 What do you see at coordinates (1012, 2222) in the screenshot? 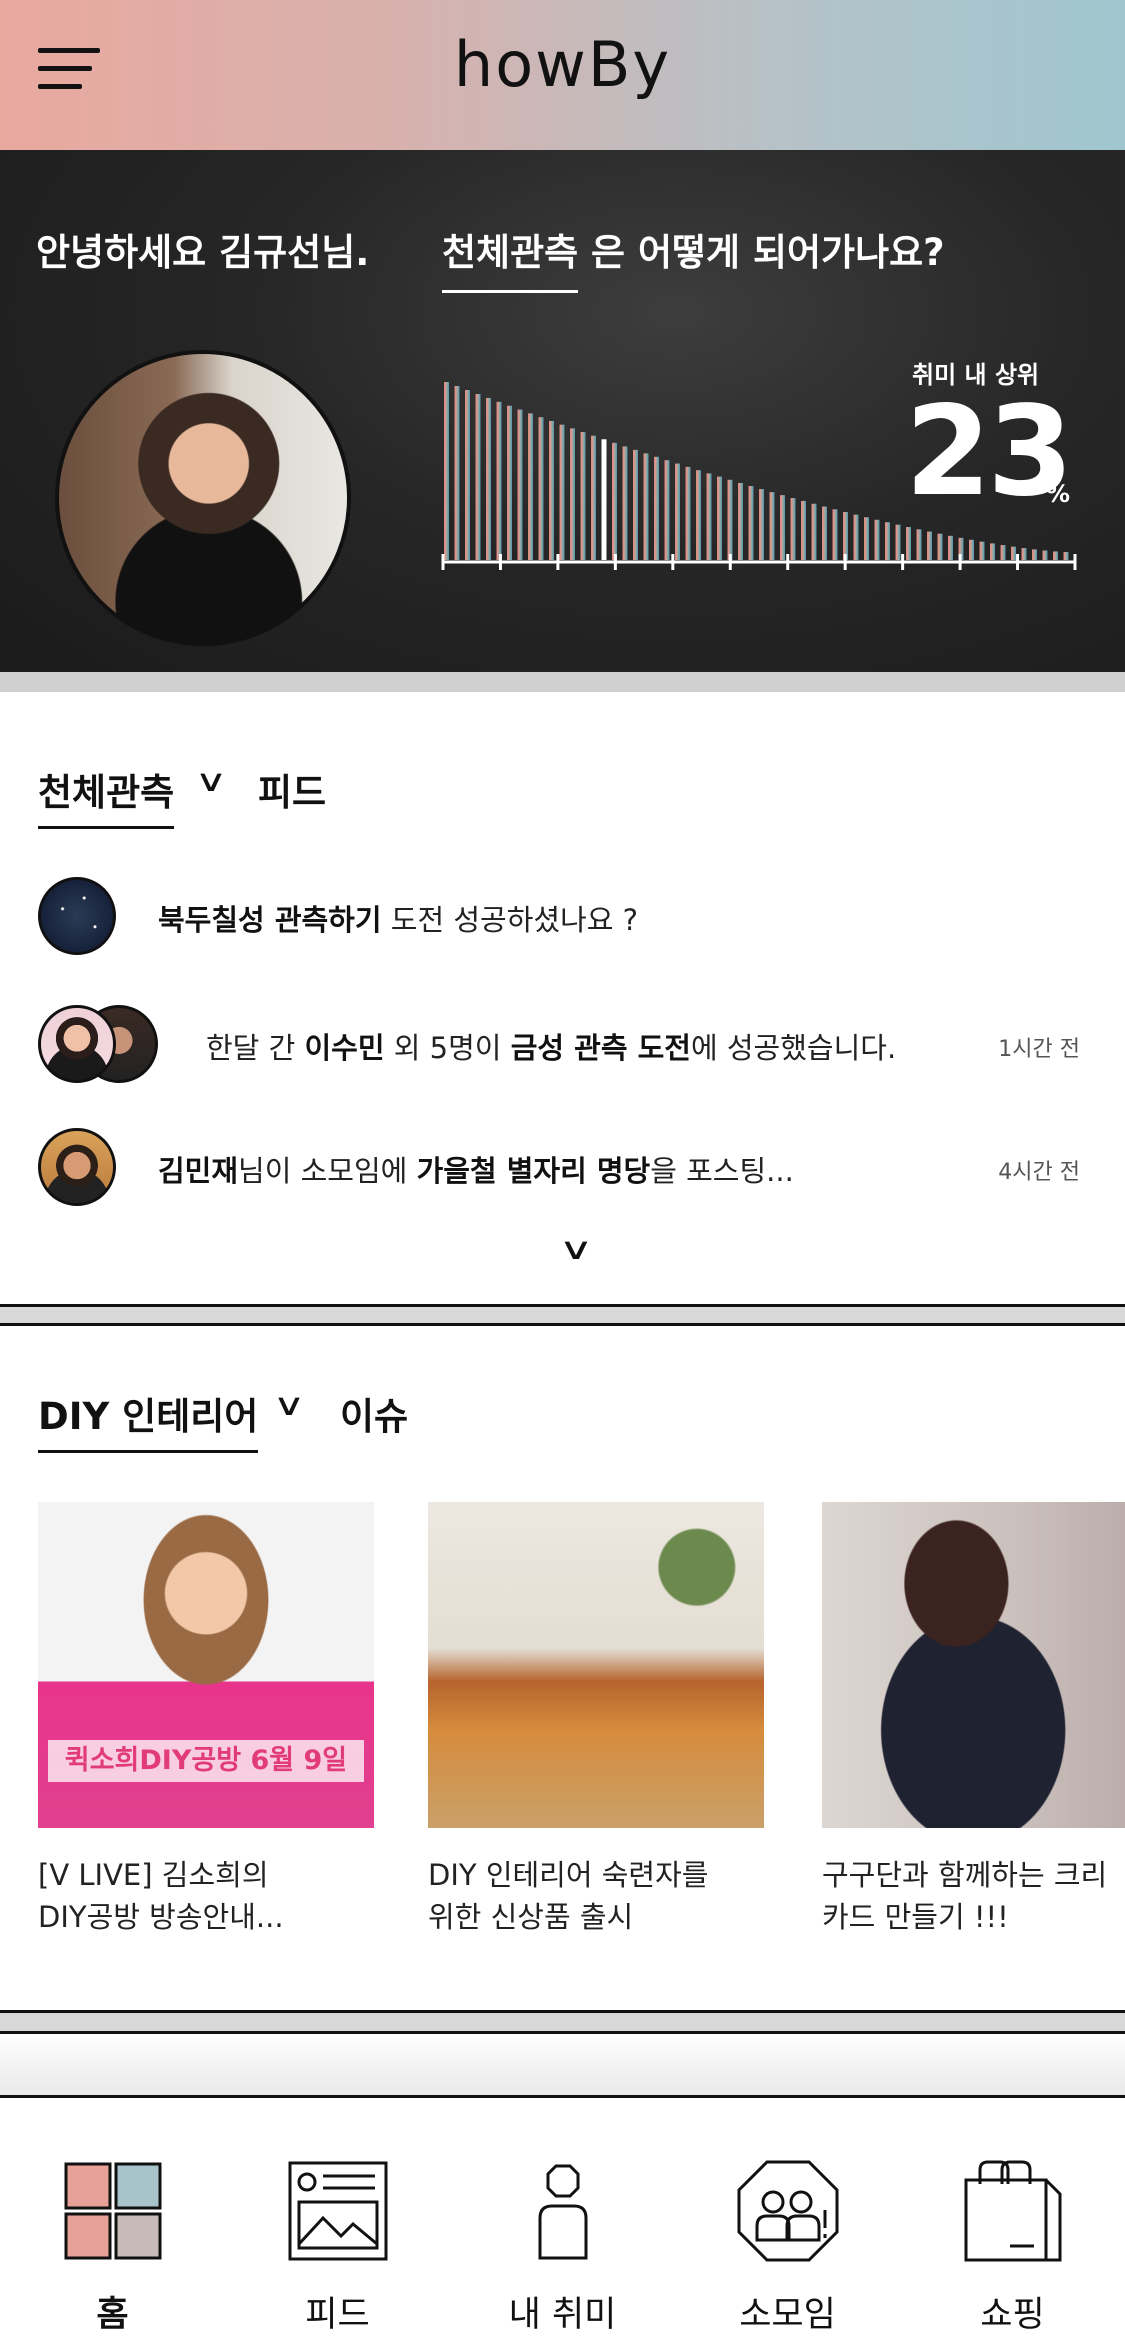
I see `nav-shopping: 쇼핑` at bounding box center [1012, 2222].